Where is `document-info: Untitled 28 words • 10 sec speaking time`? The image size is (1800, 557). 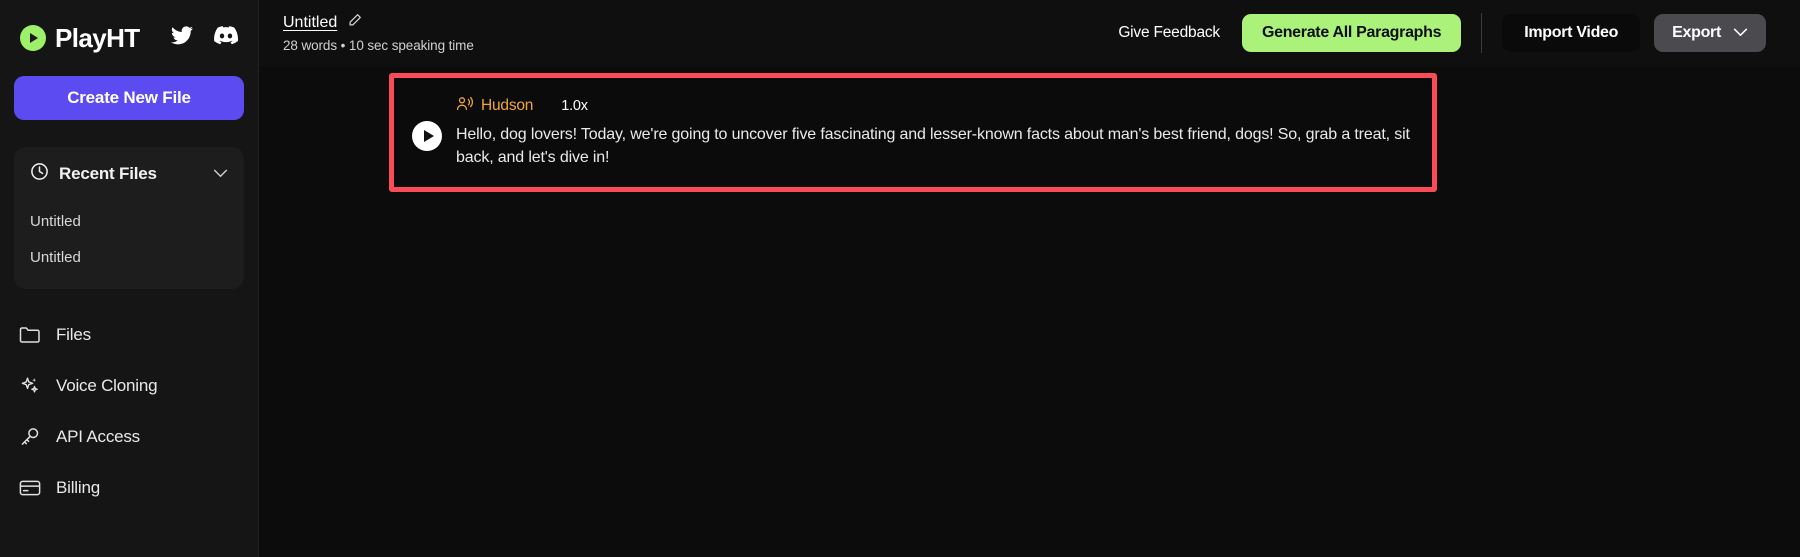 document-info: Untitled 28 words • 10 sec speaking time is located at coordinates (378, 33).